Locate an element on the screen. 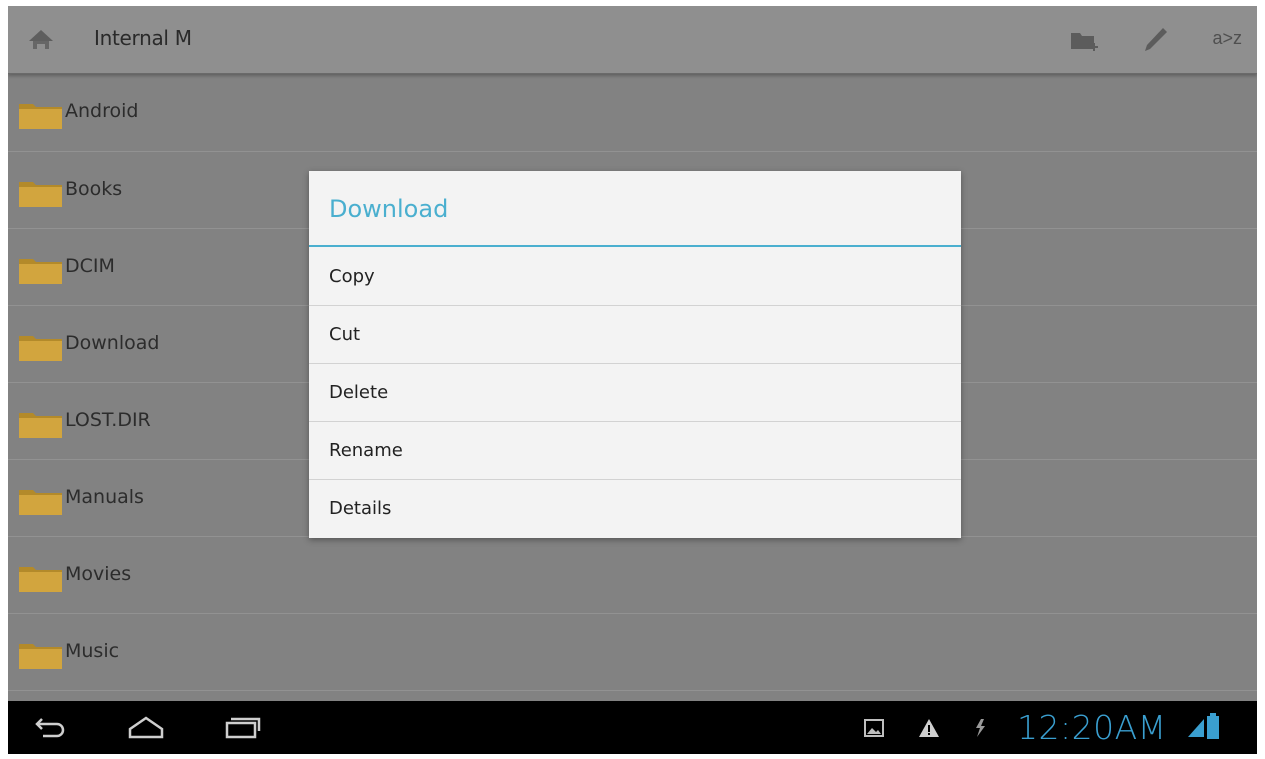 The height and width of the screenshot is (759, 1265). menu-item-label: Details is located at coordinates (360, 508).